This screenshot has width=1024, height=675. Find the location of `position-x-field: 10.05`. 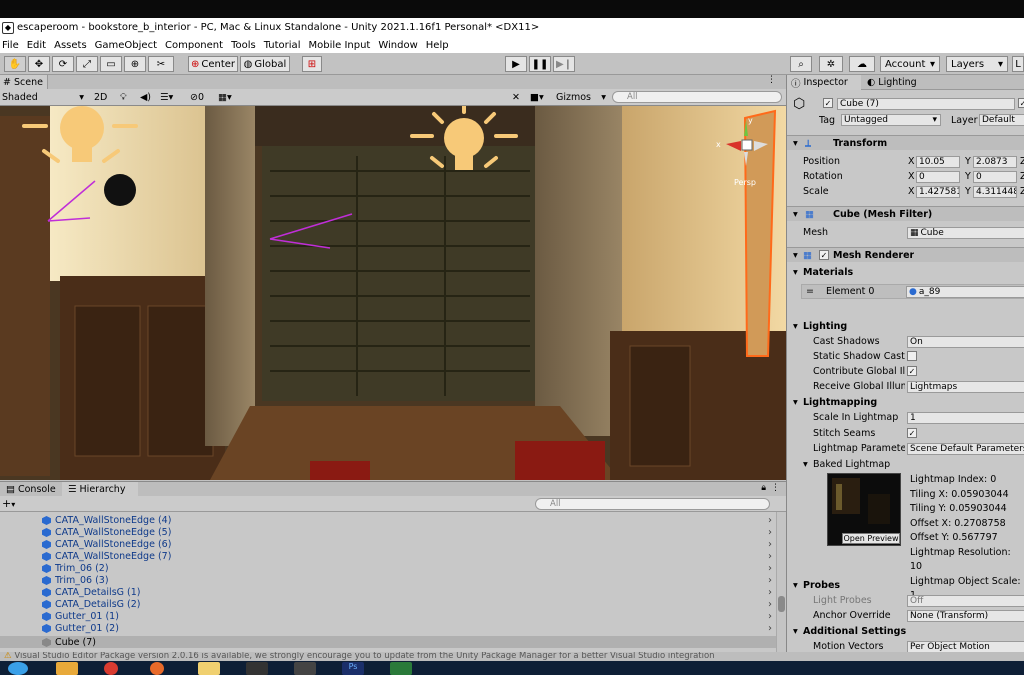

position-x-field: 10.05 is located at coordinates (938, 162).